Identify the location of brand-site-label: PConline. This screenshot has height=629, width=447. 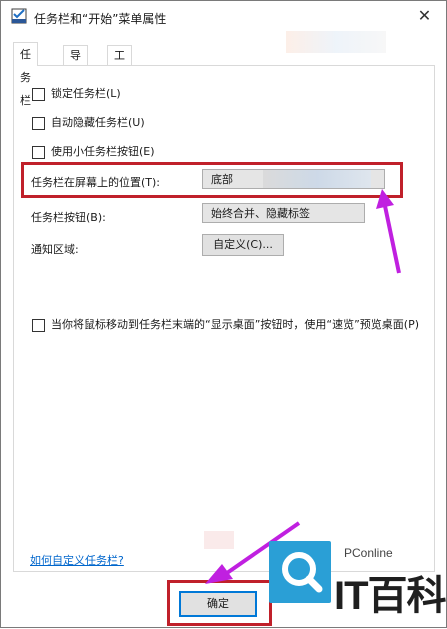
(368, 553).